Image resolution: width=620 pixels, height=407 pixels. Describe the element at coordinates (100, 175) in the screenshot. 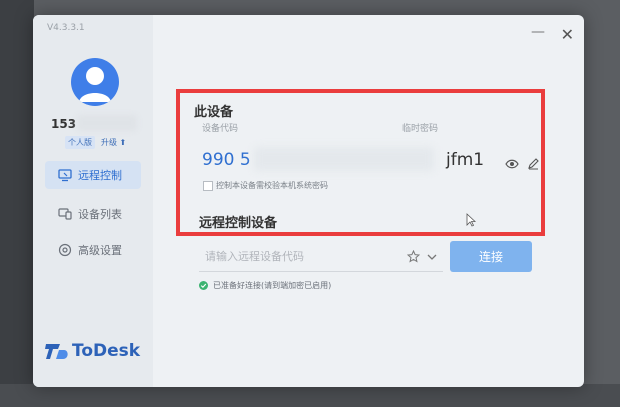

I see `sidebar-item-label: 远程控制` at that location.